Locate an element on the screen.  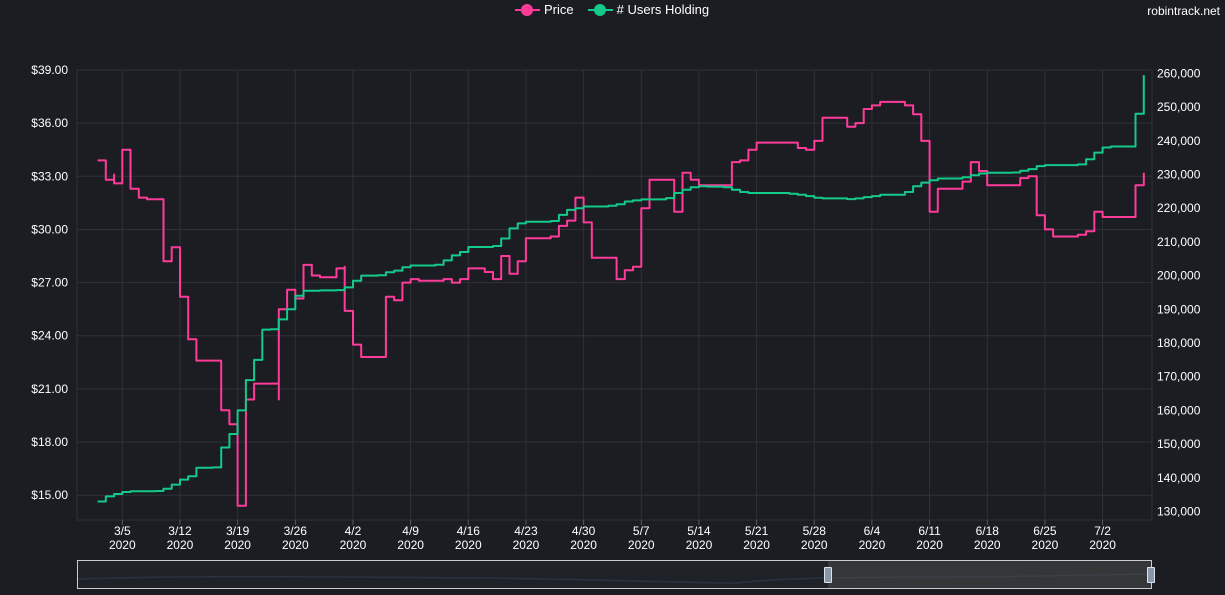
y-left-tick-label: $27.00 is located at coordinates (49, 283).